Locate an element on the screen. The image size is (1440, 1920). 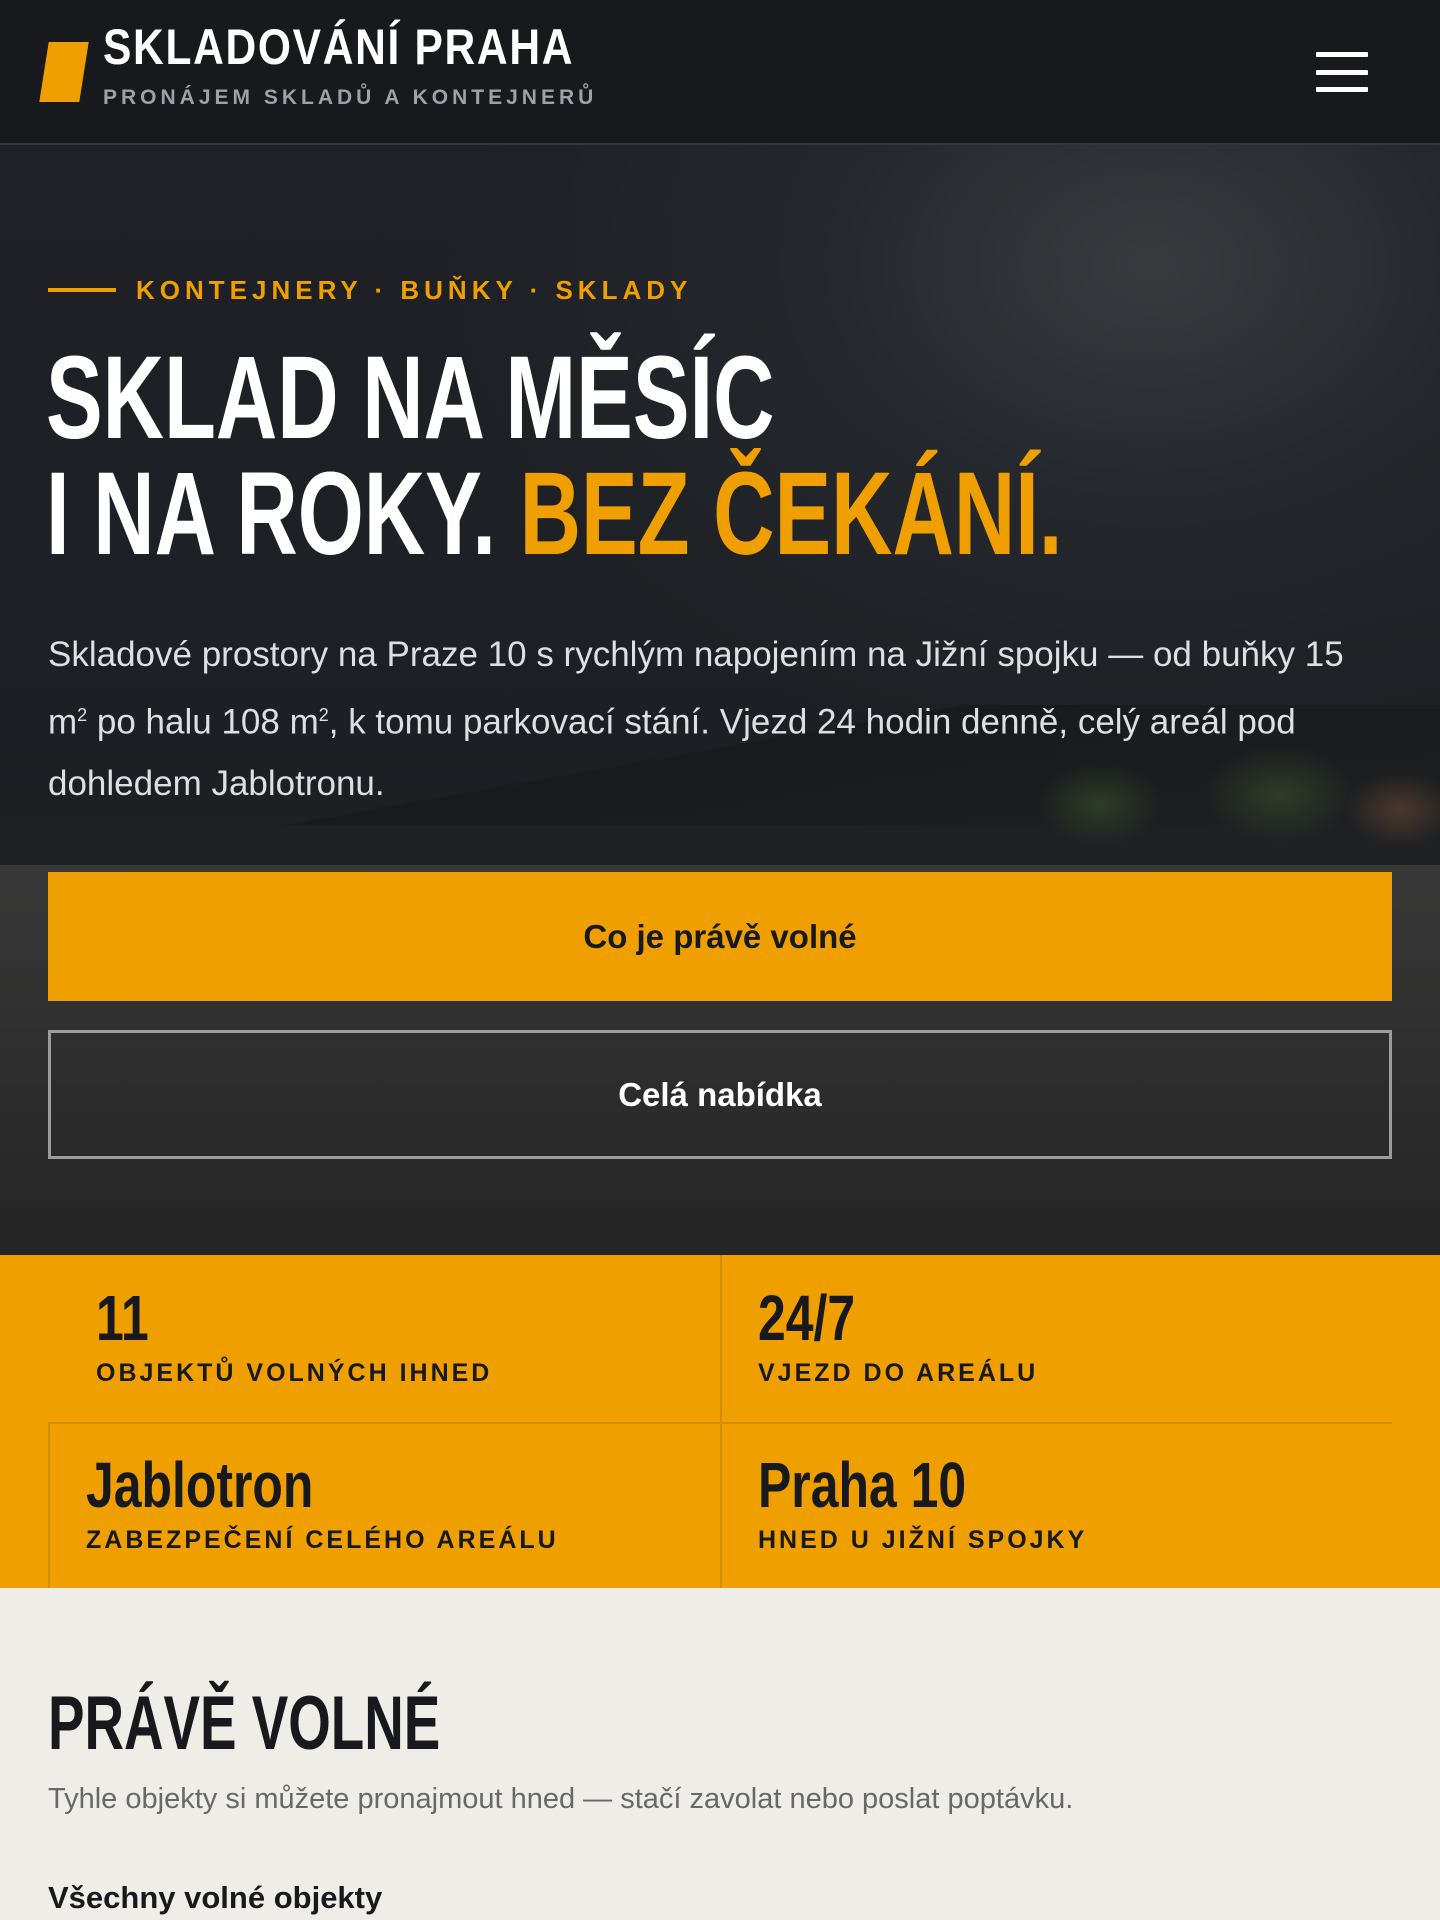
stat-label: ZABEZPEČENÍ CELÉHO AREÁLU is located at coordinates (322, 1540).